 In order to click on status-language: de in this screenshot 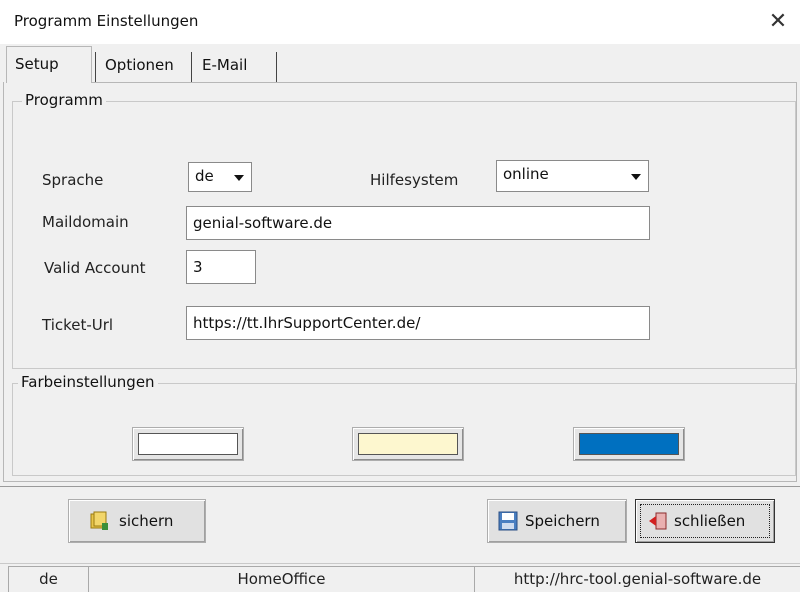, I will do `click(48, 579)`.